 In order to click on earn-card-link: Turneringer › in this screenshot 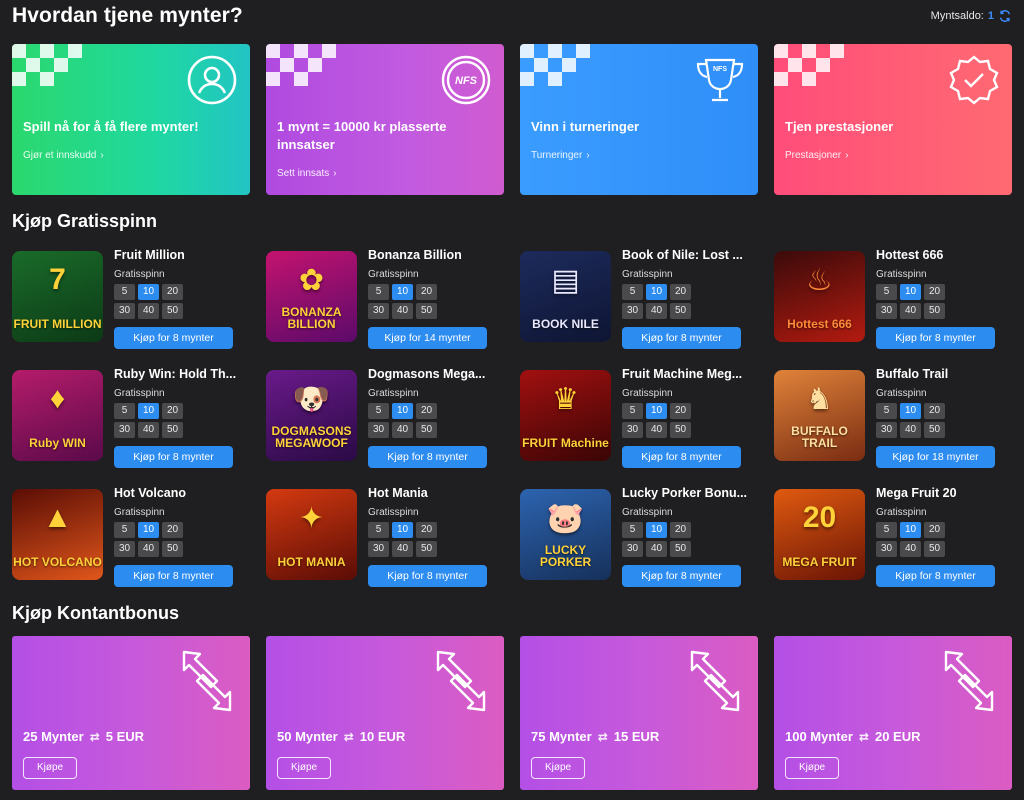, I will do `click(560, 155)`.